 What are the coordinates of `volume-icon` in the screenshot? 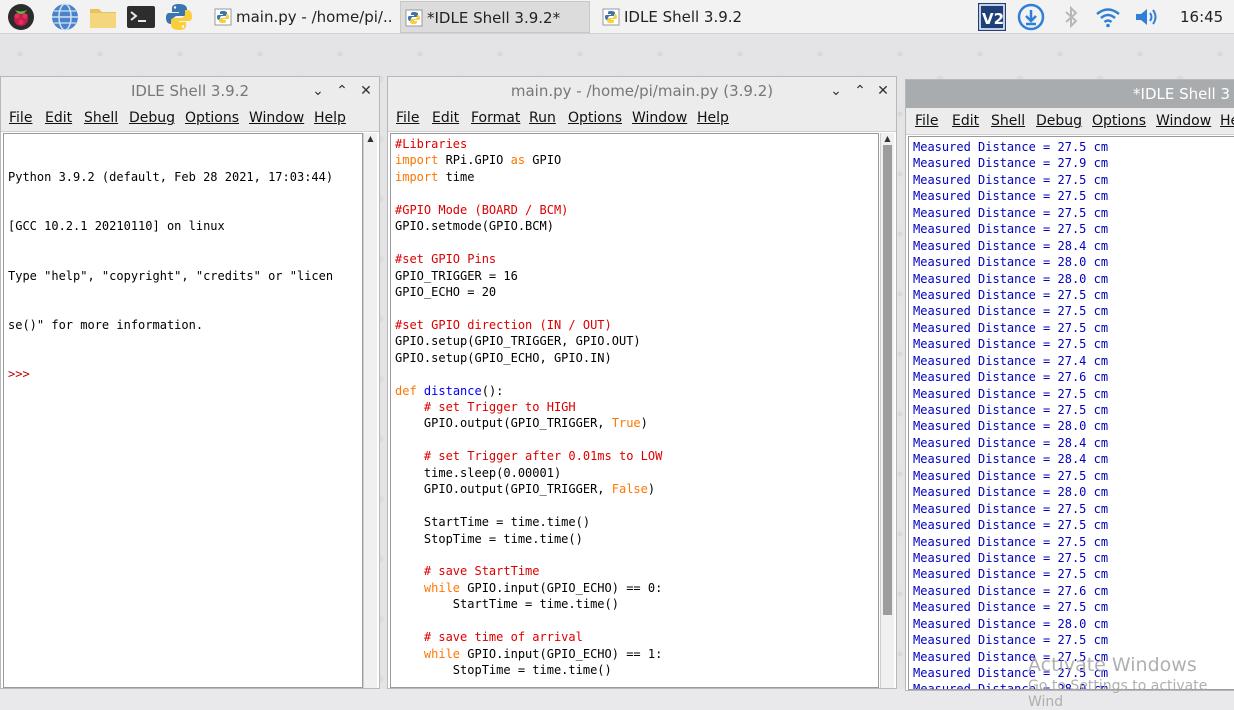 It's located at (1146, 17).